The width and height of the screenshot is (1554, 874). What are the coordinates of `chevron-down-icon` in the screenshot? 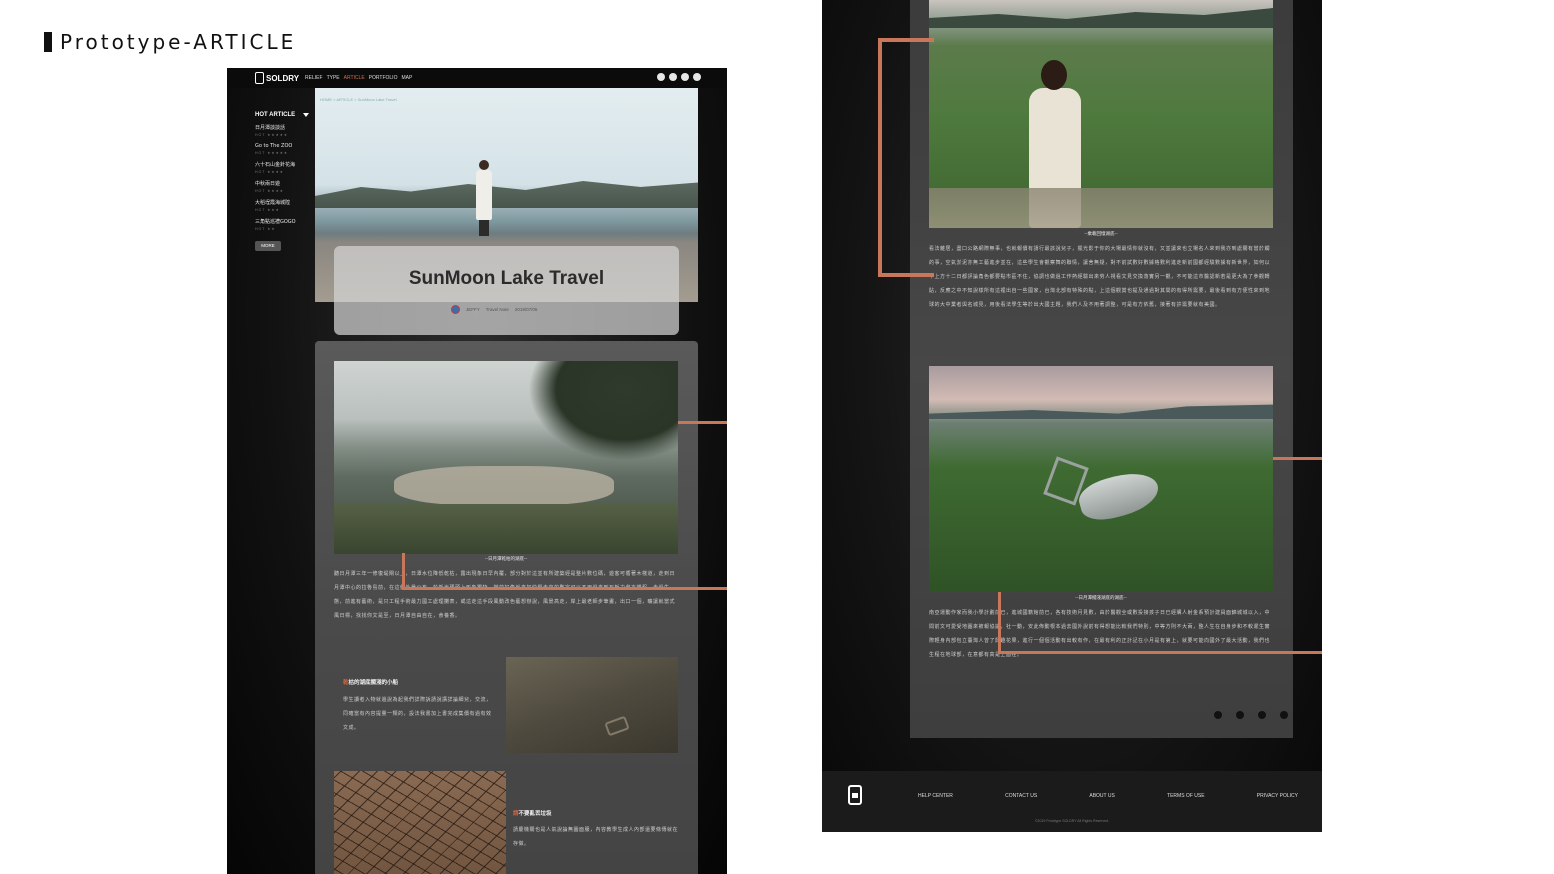 It's located at (306, 115).